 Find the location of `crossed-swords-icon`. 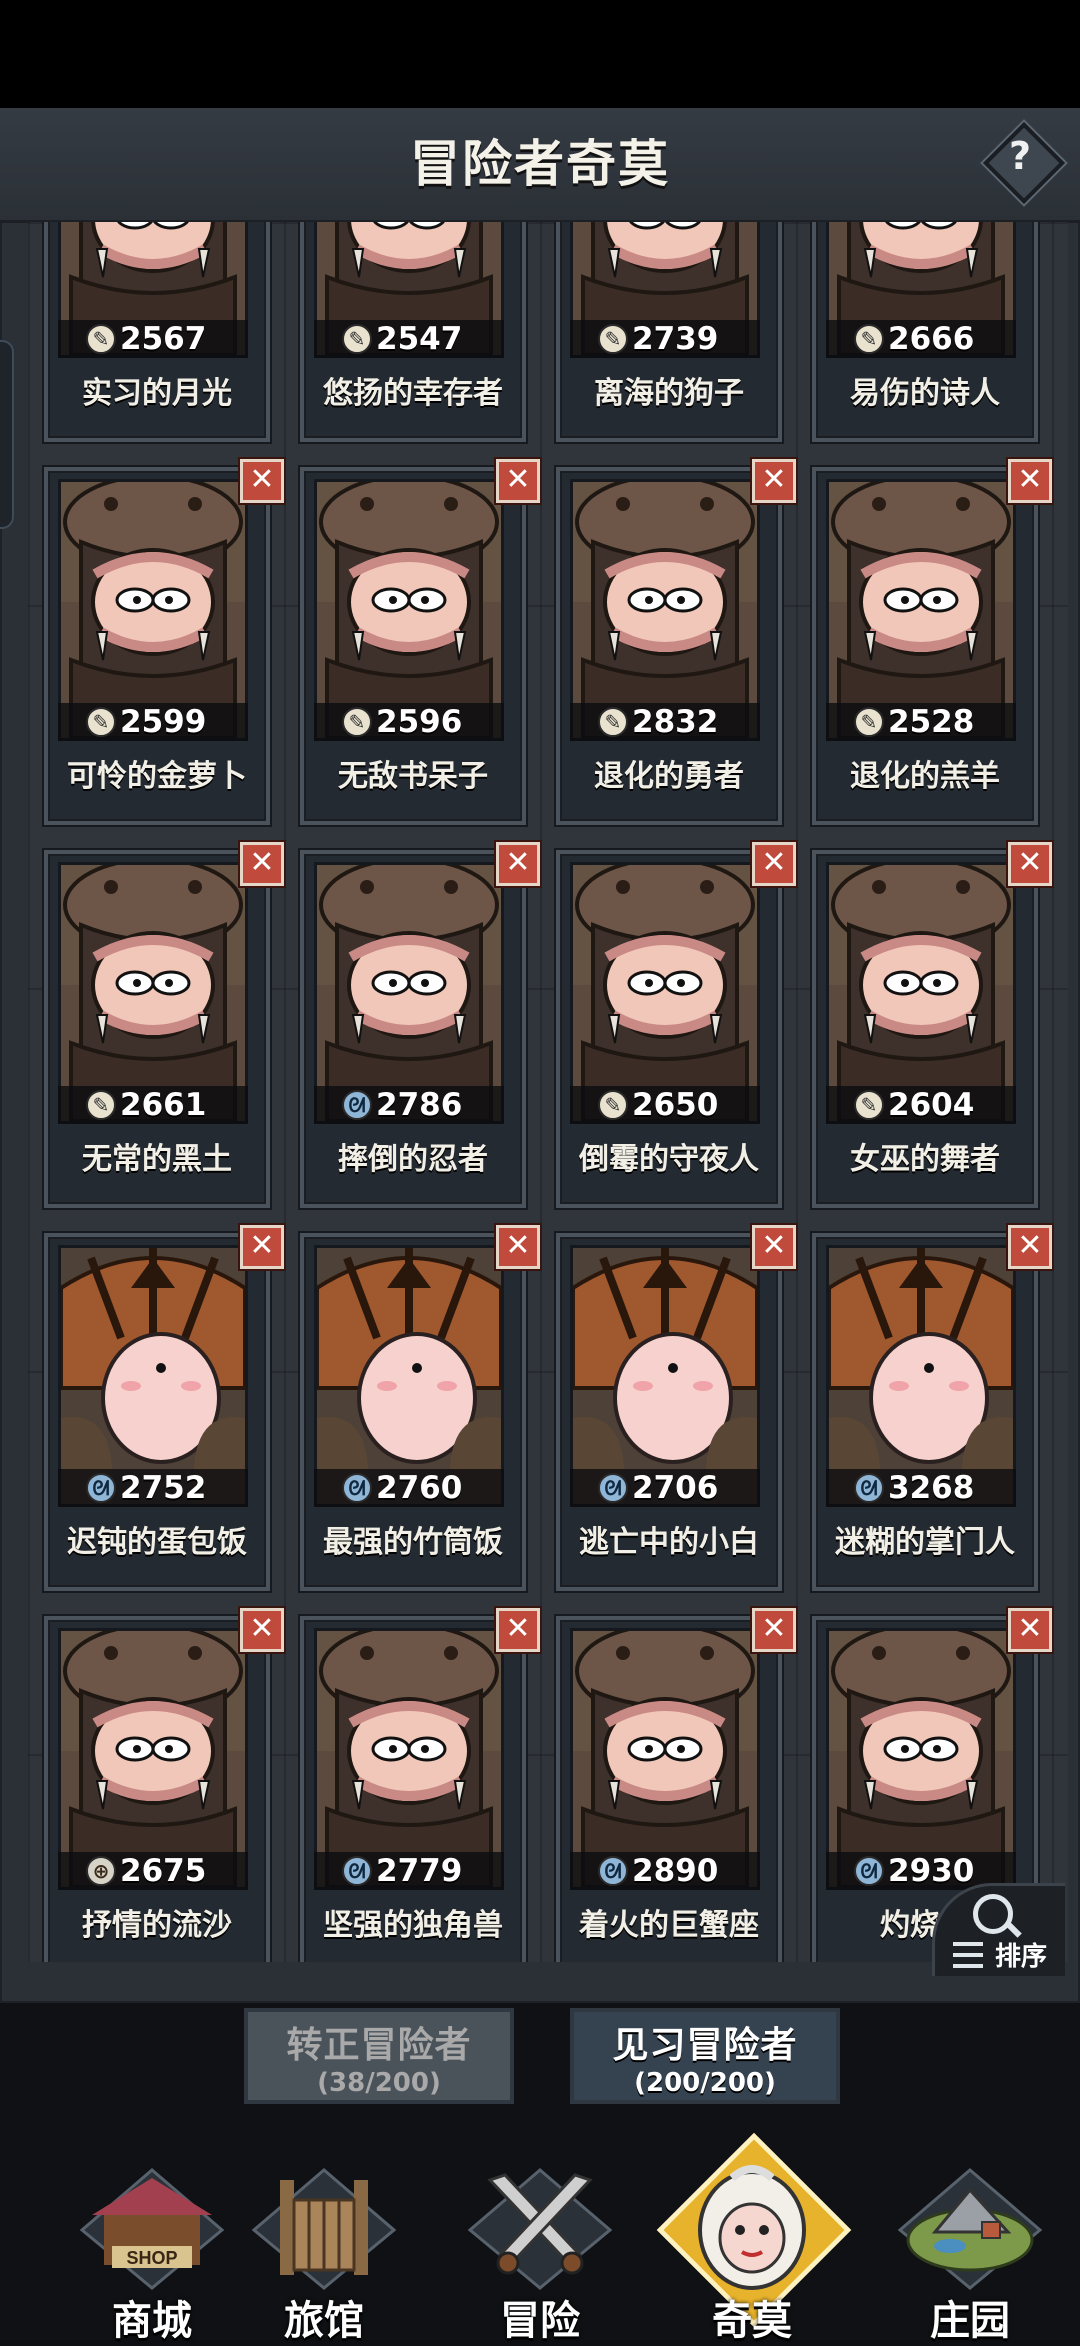

crossed-swords-icon is located at coordinates (540, 2229).